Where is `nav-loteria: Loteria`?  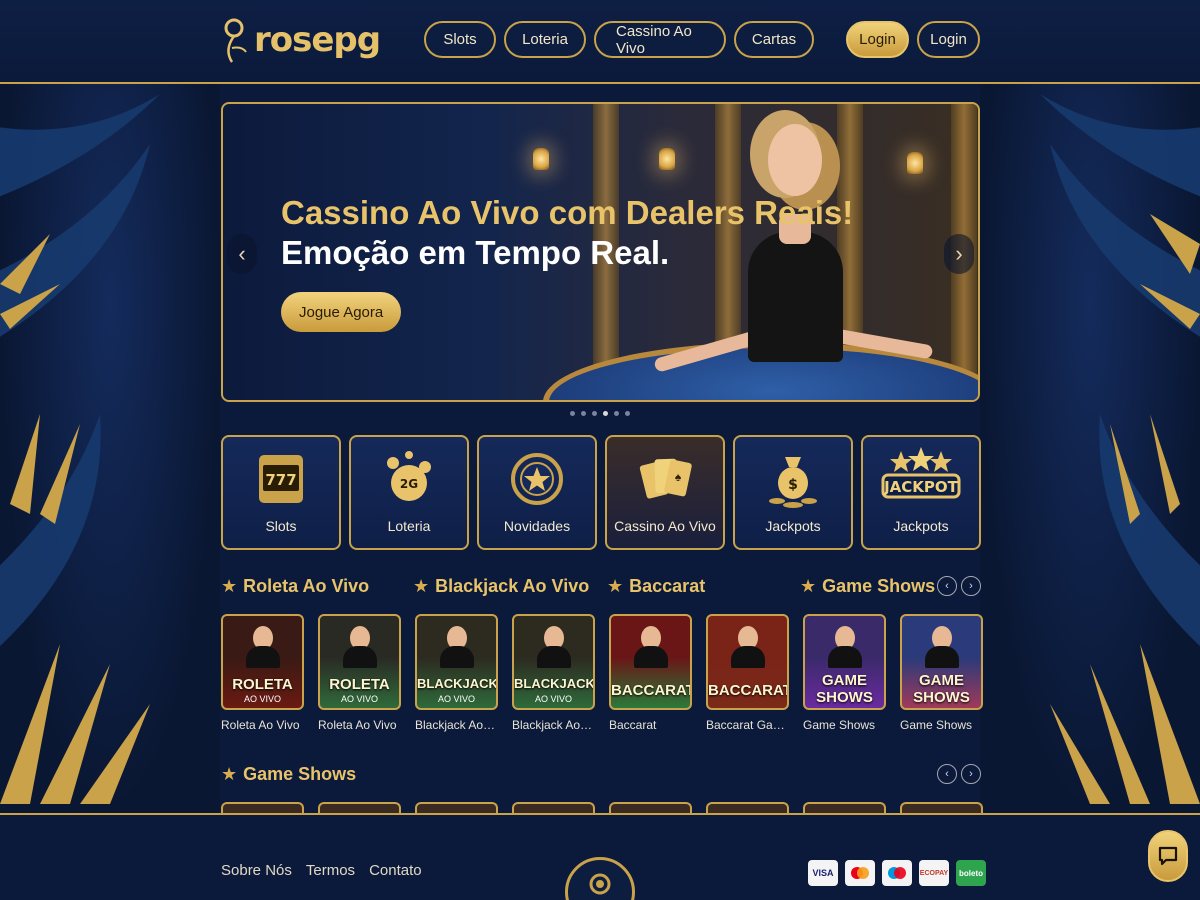 nav-loteria: Loteria is located at coordinates (545, 39).